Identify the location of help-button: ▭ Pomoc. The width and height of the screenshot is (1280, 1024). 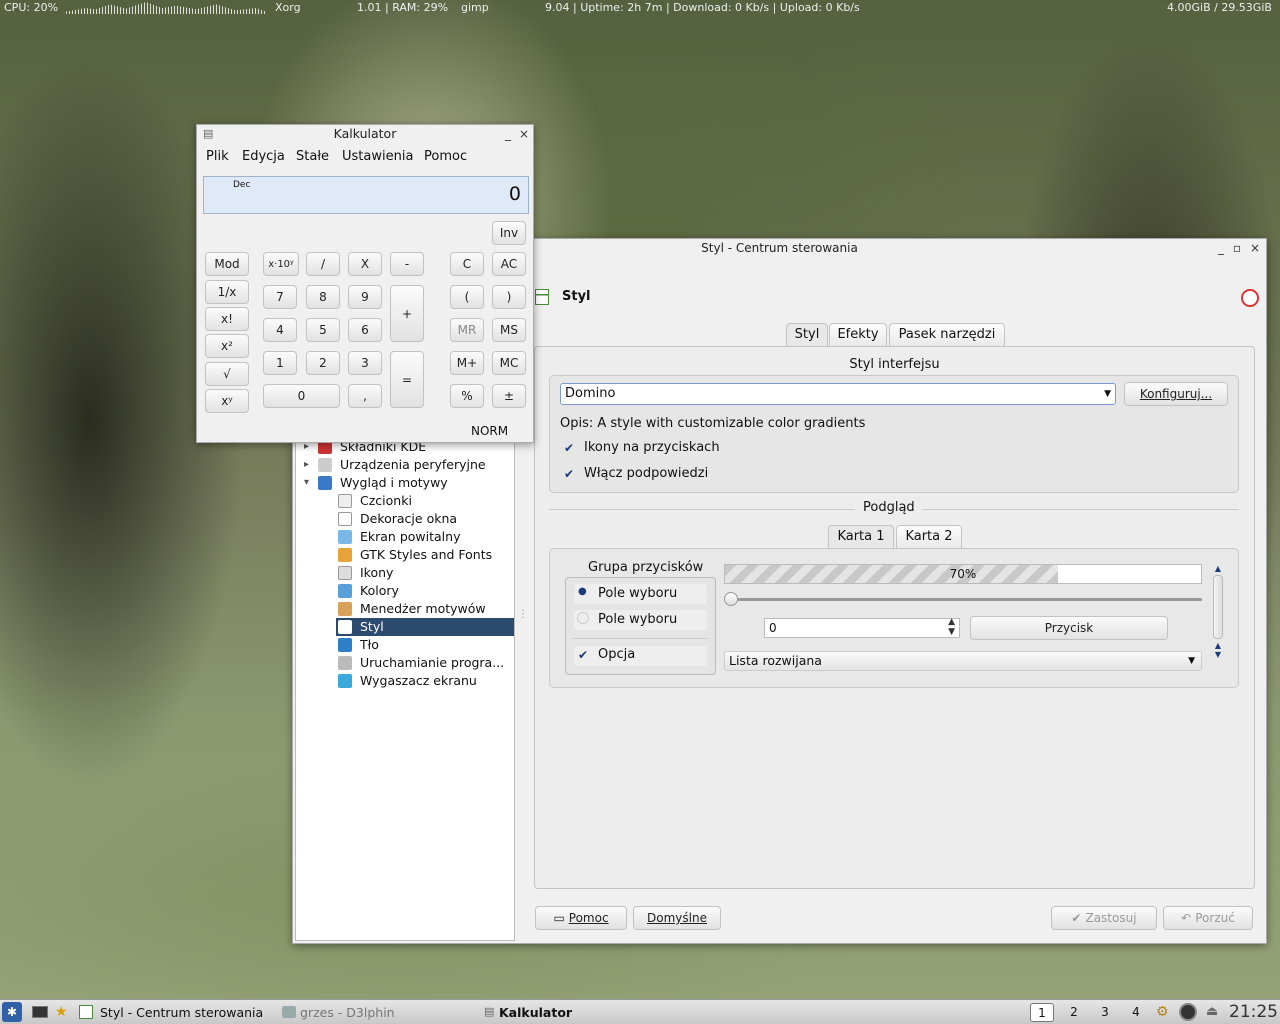
(581, 918).